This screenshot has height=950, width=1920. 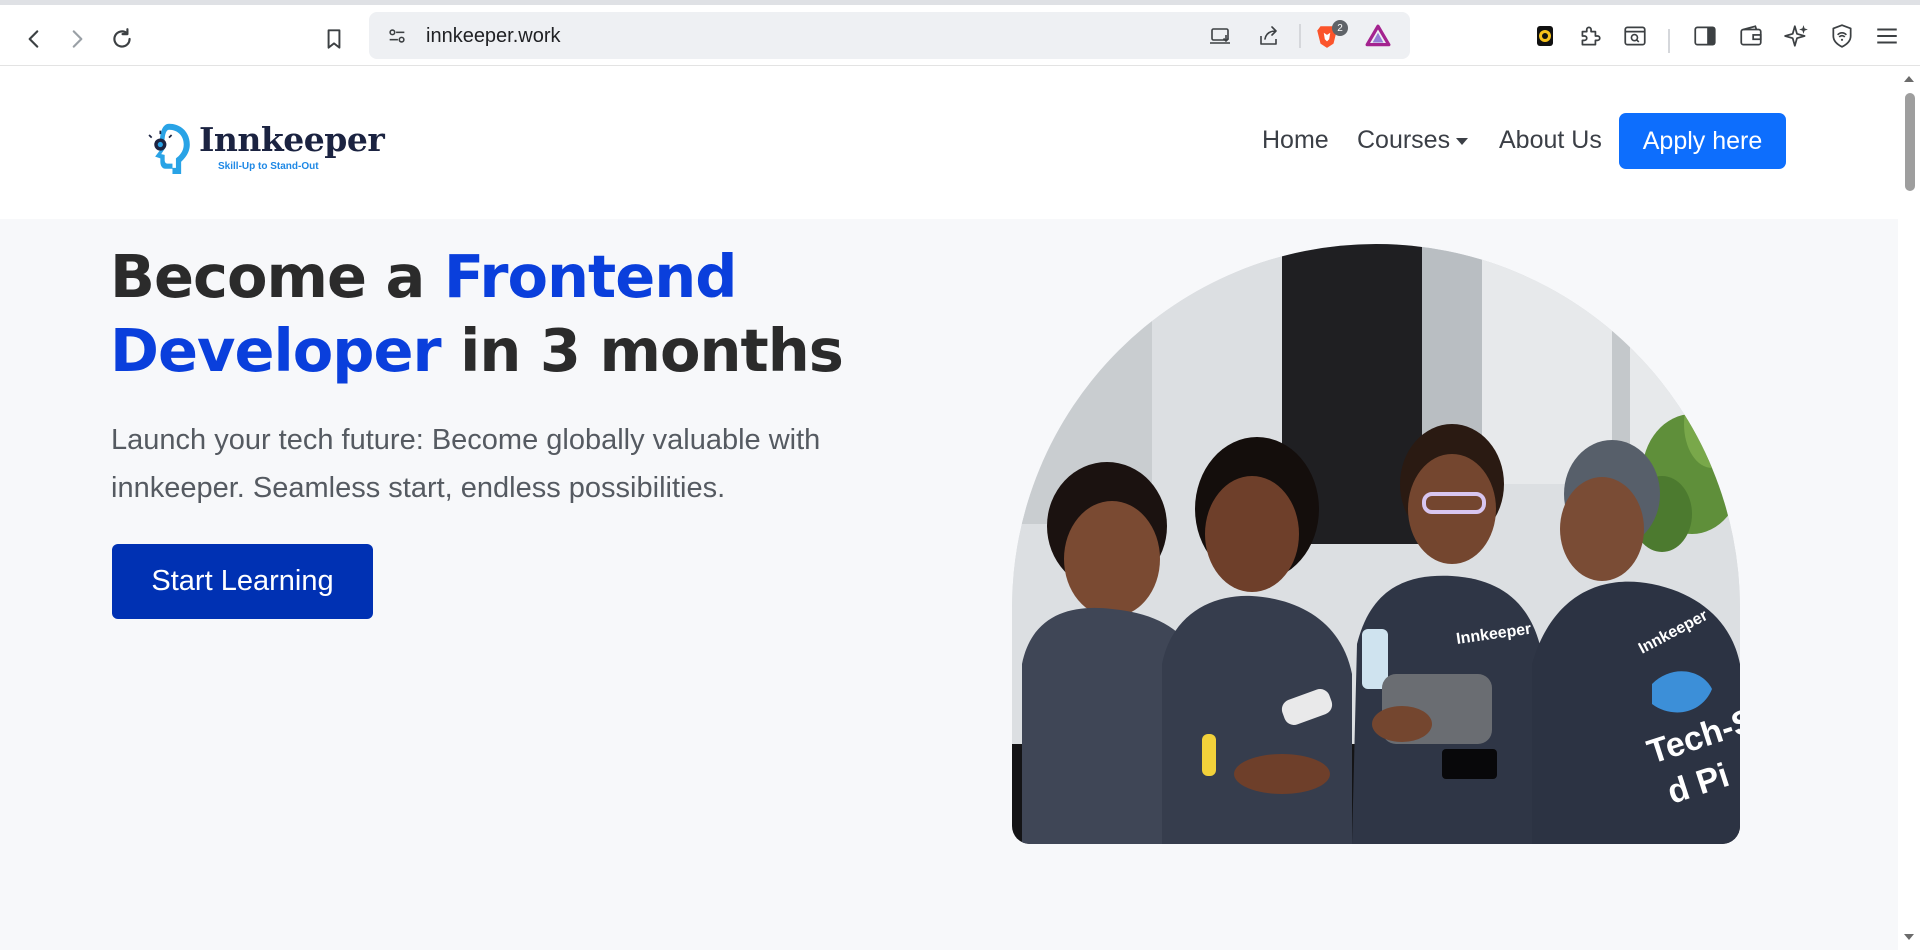 What do you see at coordinates (1909, 79) in the screenshot?
I see `scroll-up-icon` at bounding box center [1909, 79].